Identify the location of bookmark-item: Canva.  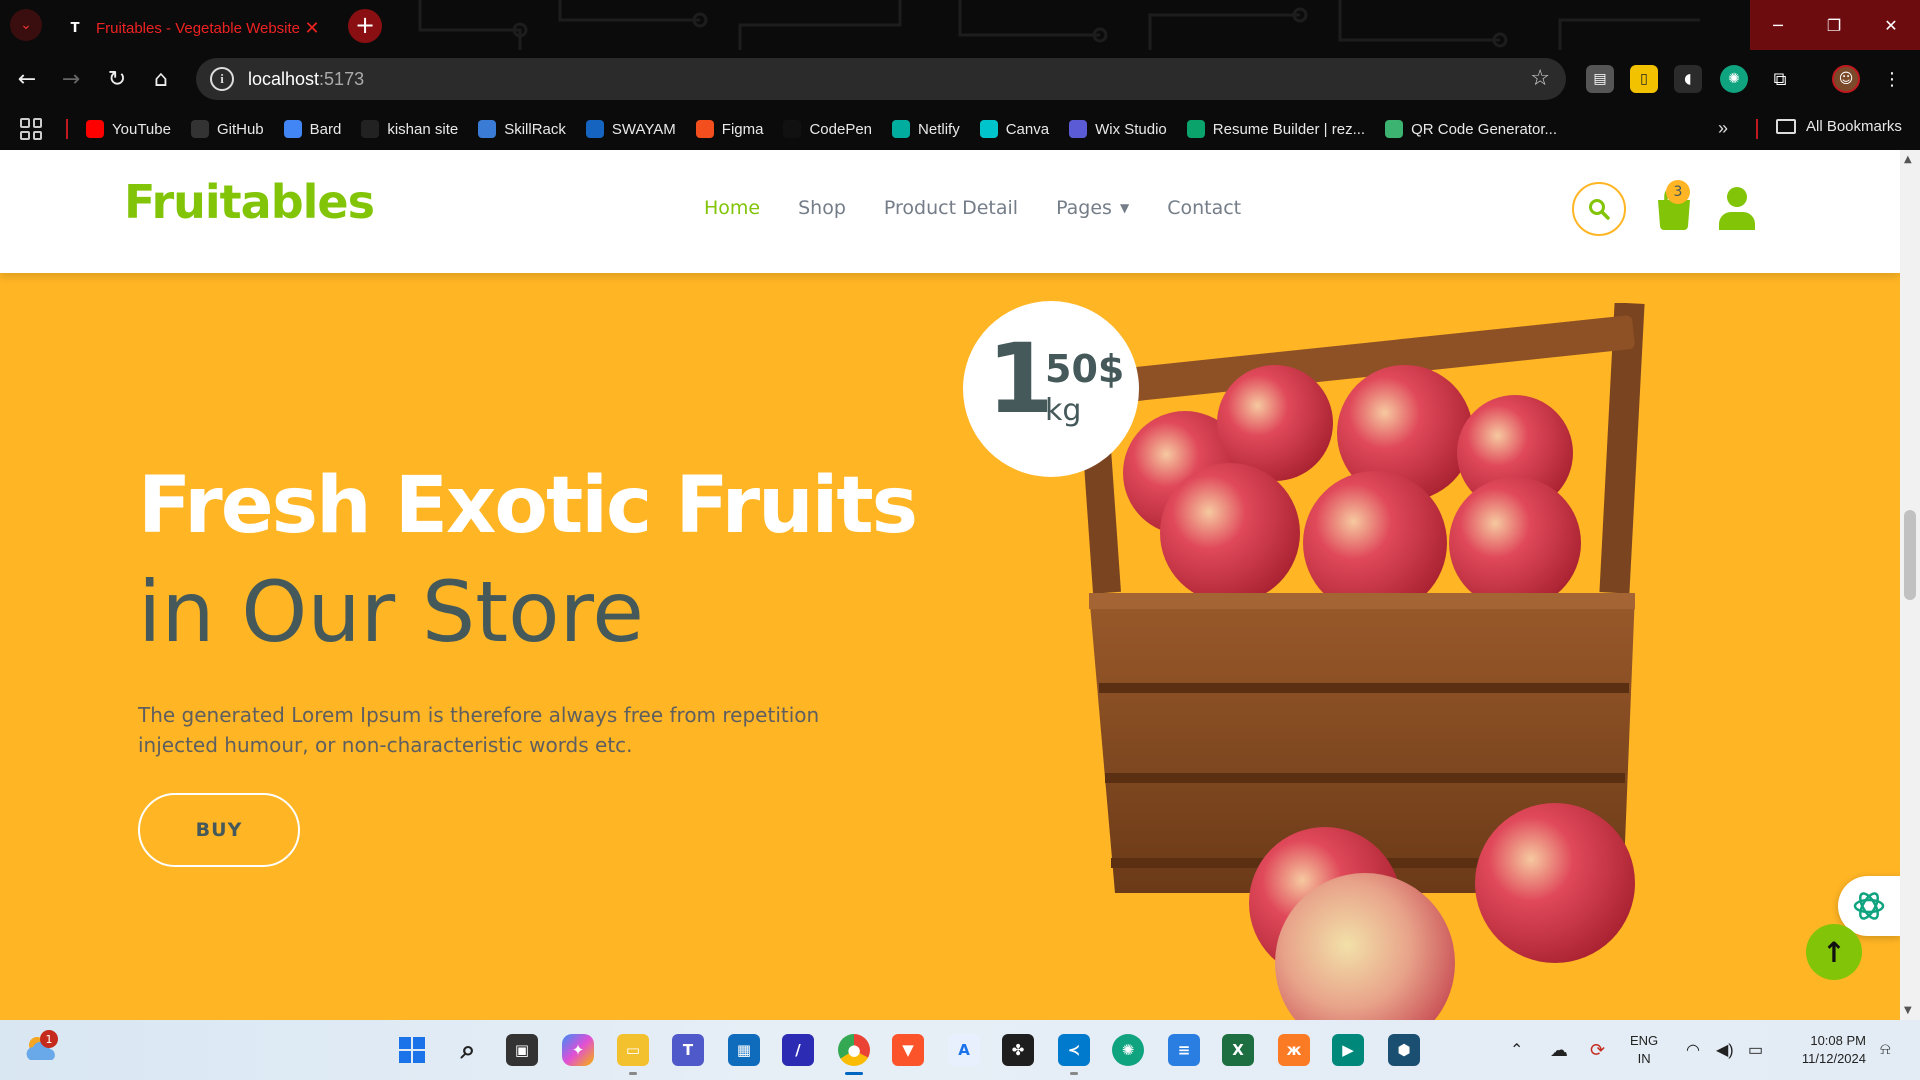
(1014, 129).